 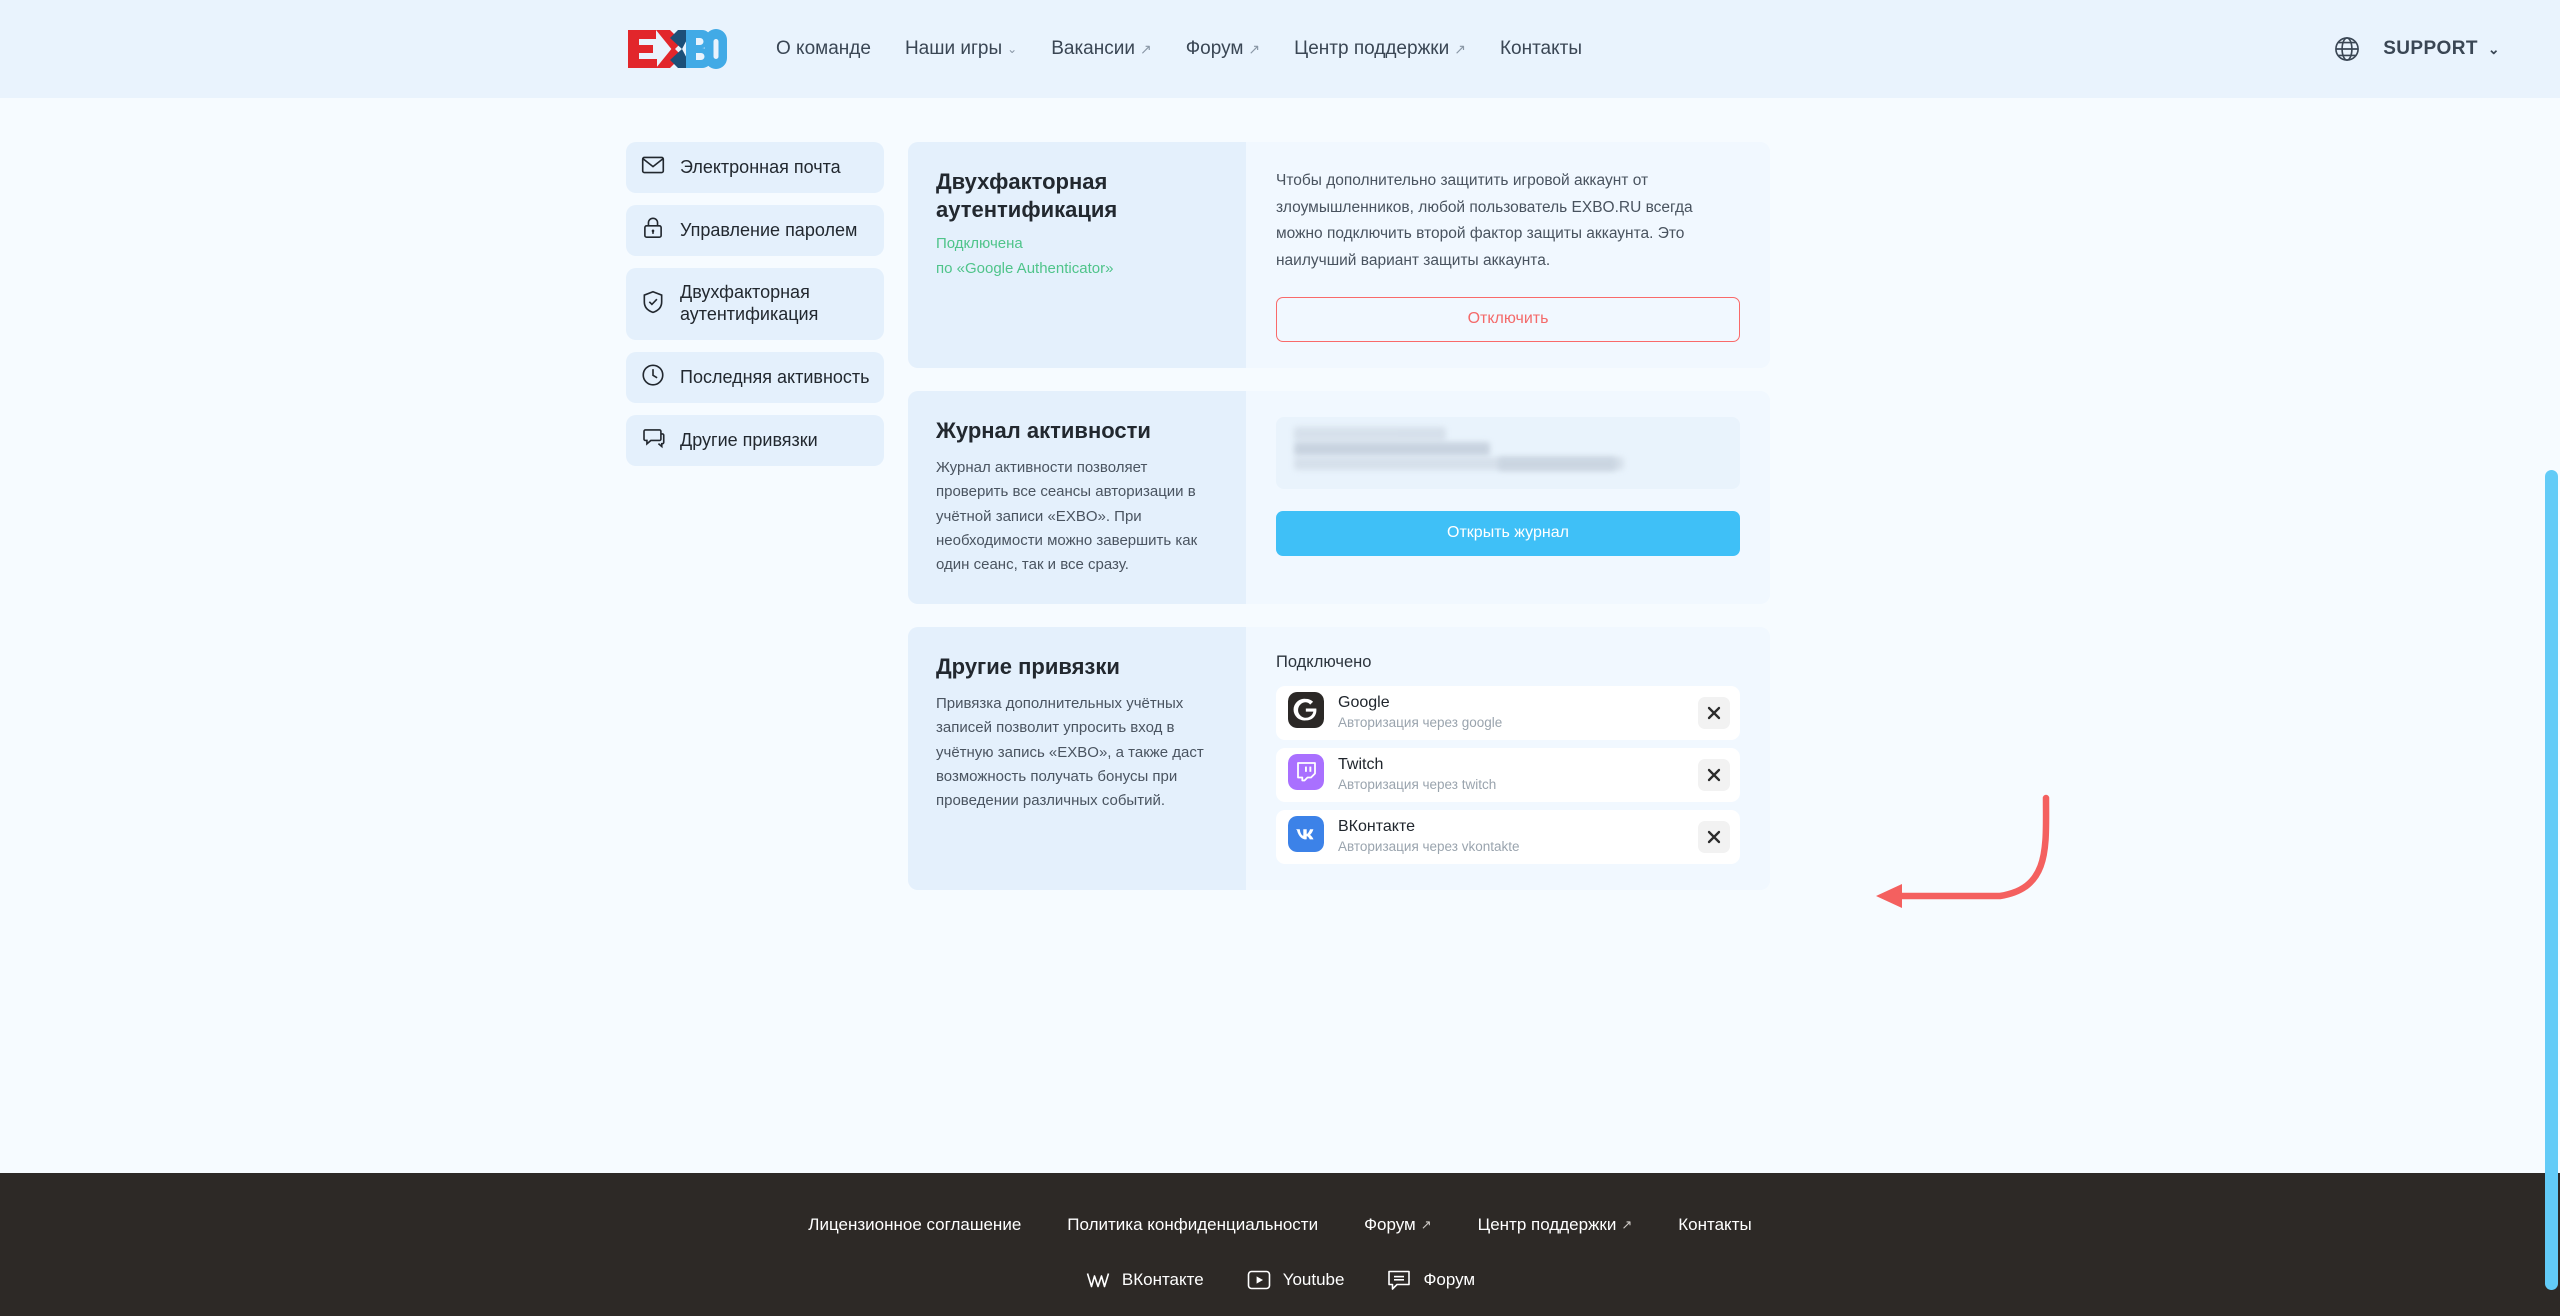 I want to click on annotation-arrow, so click(x=1963, y=851).